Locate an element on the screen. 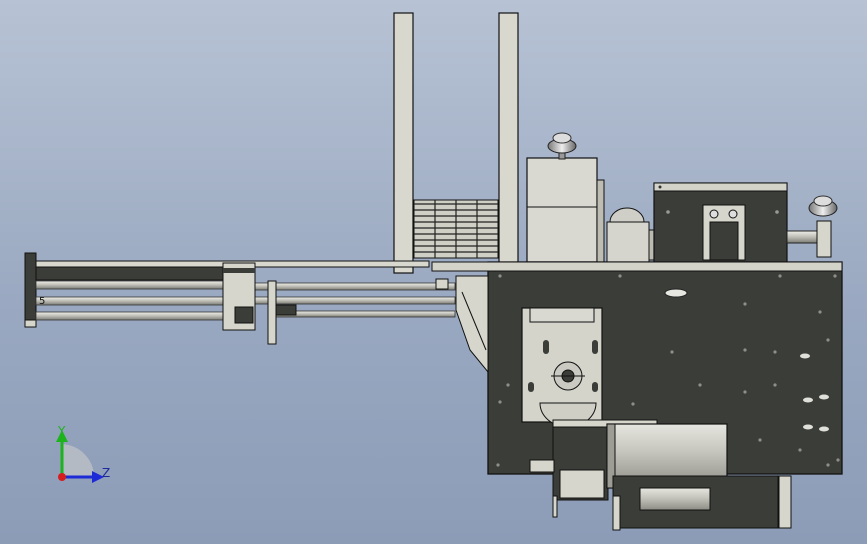 This screenshot has width=867, height=544. y-axis-label: Y is located at coordinates (62, 431).